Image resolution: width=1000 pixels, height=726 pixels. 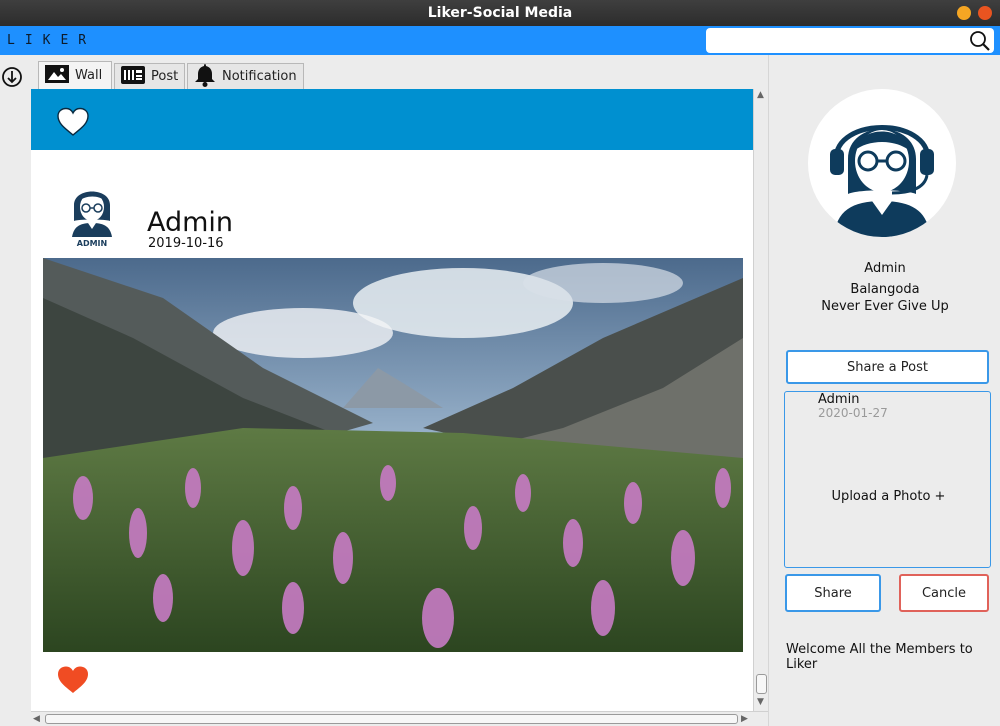 What do you see at coordinates (92, 214) in the screenshot?
I see `post-avatar: ADMIN` at bounding box center [92, 214].